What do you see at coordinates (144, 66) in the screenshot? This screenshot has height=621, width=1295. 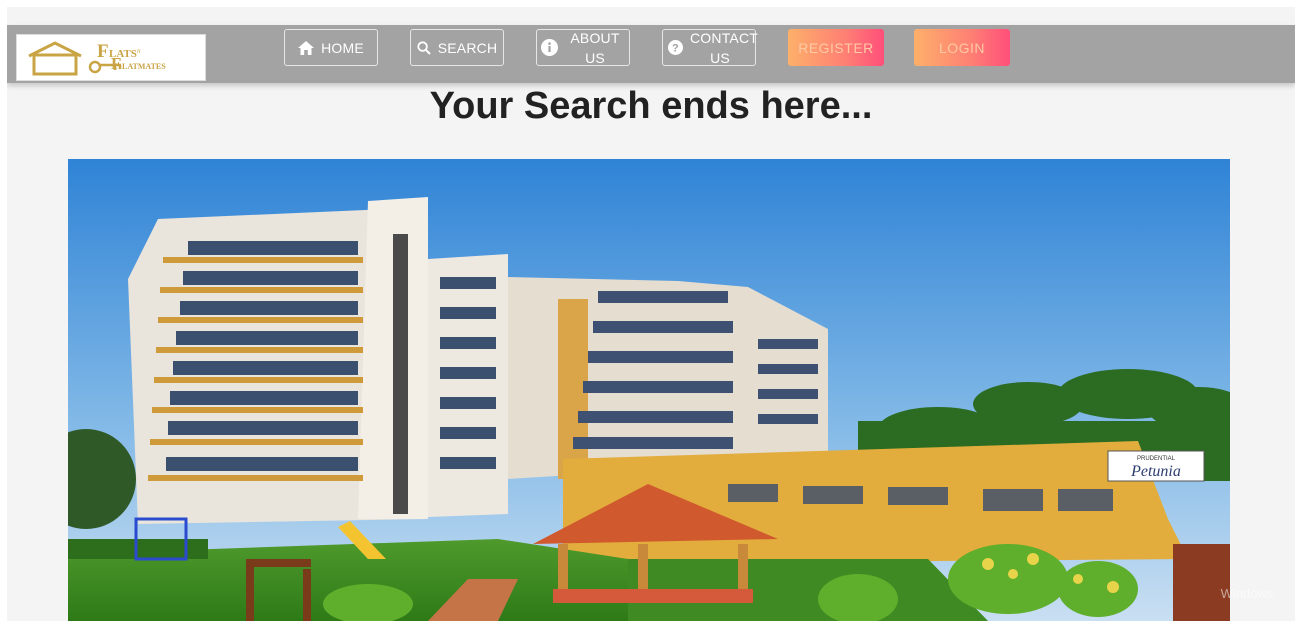 I see `svg-text: LATMATES` at bounding box center [144, 66].